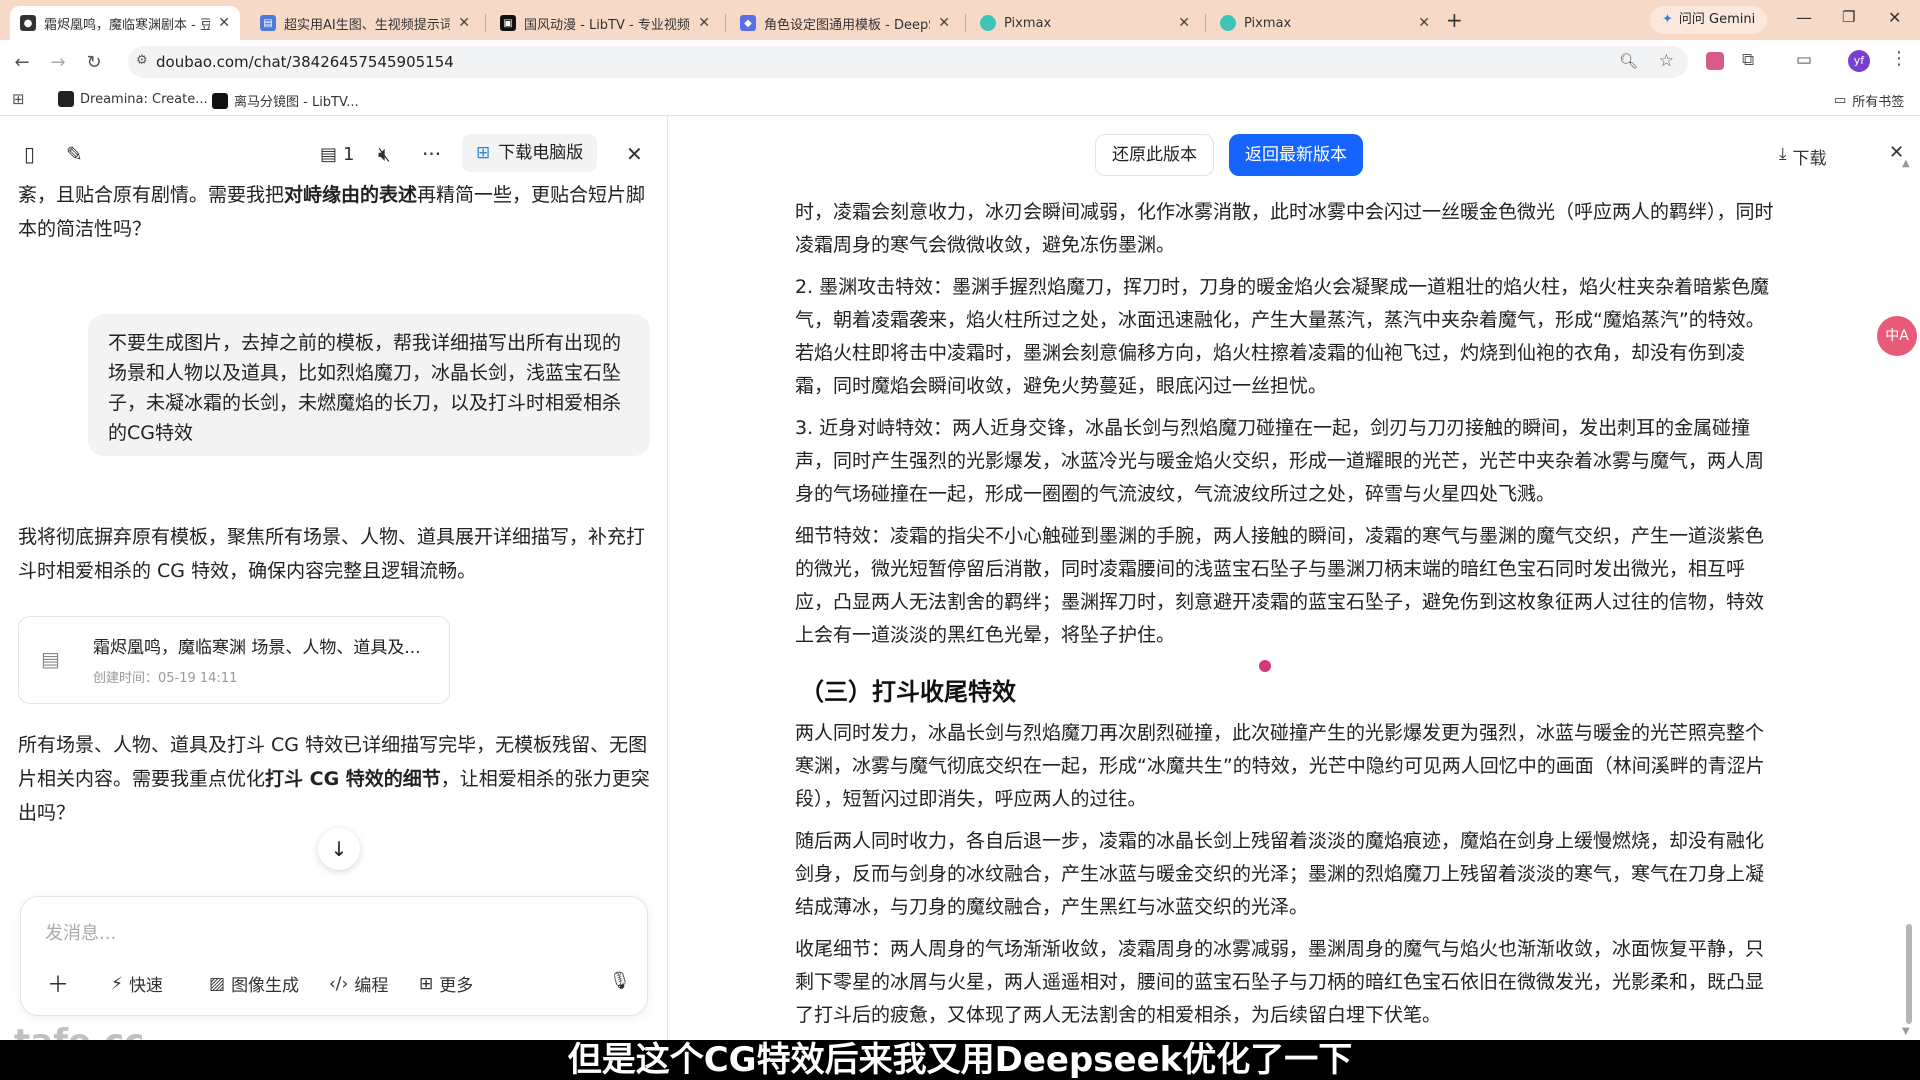 This screenshot has height=1080, width=1920. Describe the element at coordinates (748, 23) in the screenshot. I see `deepseek-icon: ◆` at that location.